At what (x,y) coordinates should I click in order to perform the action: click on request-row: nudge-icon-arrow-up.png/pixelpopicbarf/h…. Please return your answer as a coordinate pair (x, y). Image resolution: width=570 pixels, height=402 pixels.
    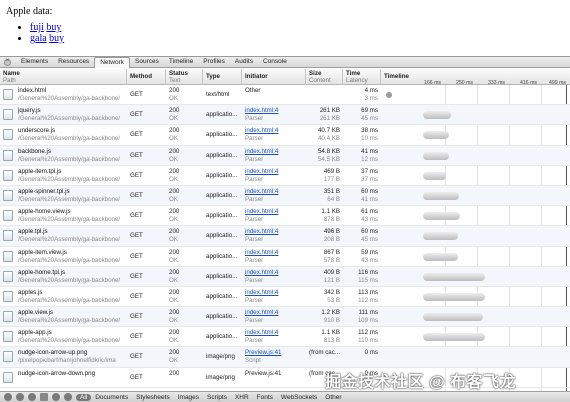
    Looking at the image, I should click on (285, 357).